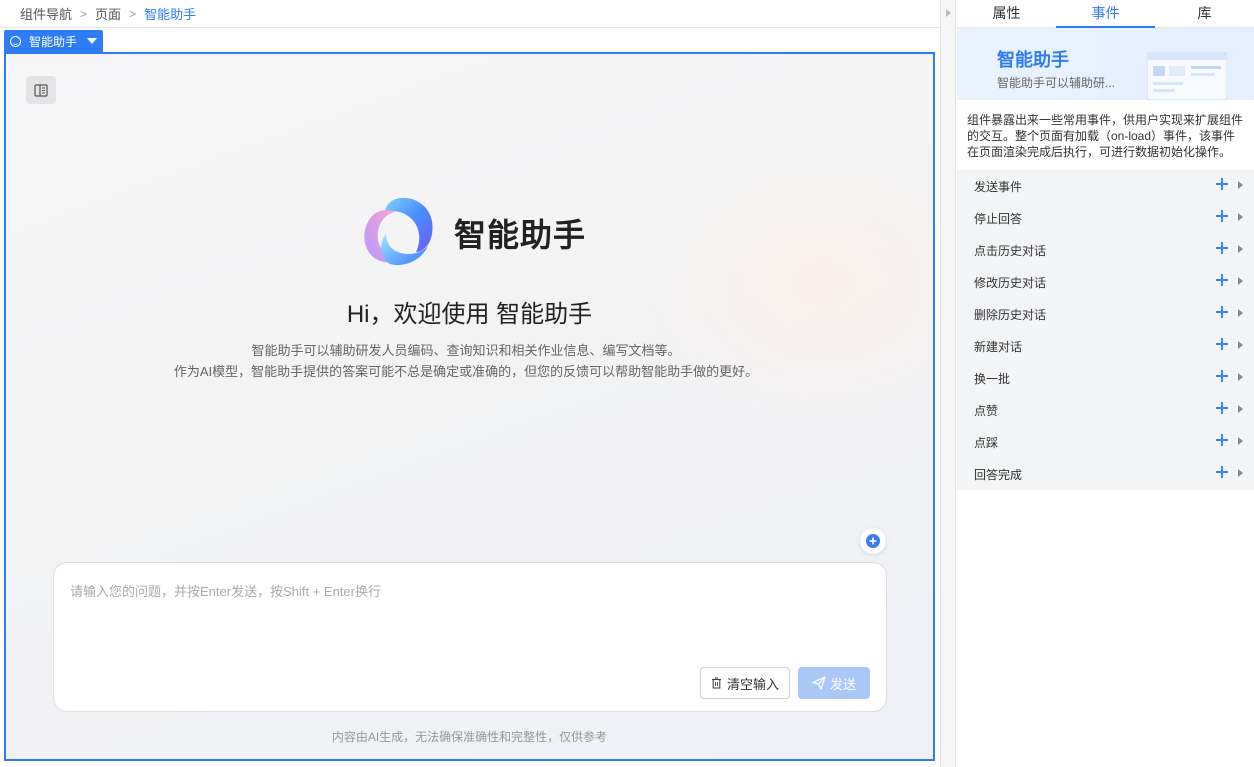  What do you see at coordinates (1105, 218) in the screenshot?
I see `event-item-stop: 停止回答` at bounding box center [1105, 218].